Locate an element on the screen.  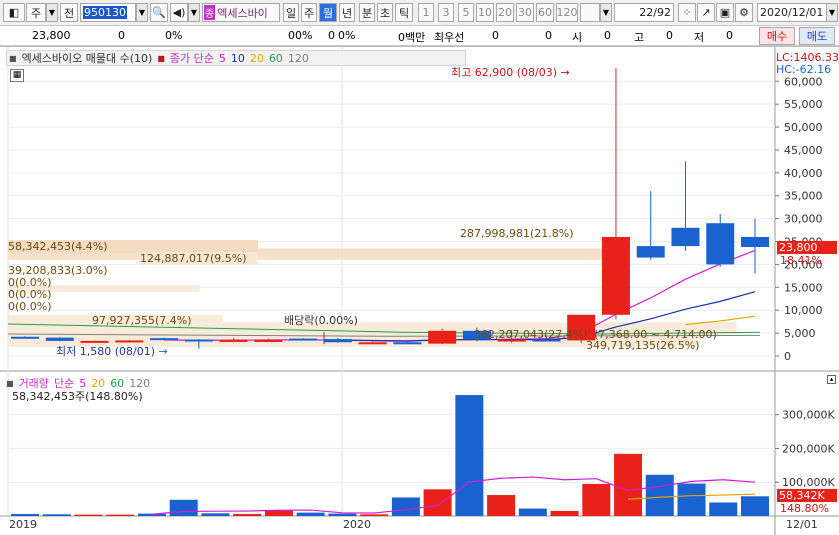
period-week: 주 is located at coordinates (309, 12).